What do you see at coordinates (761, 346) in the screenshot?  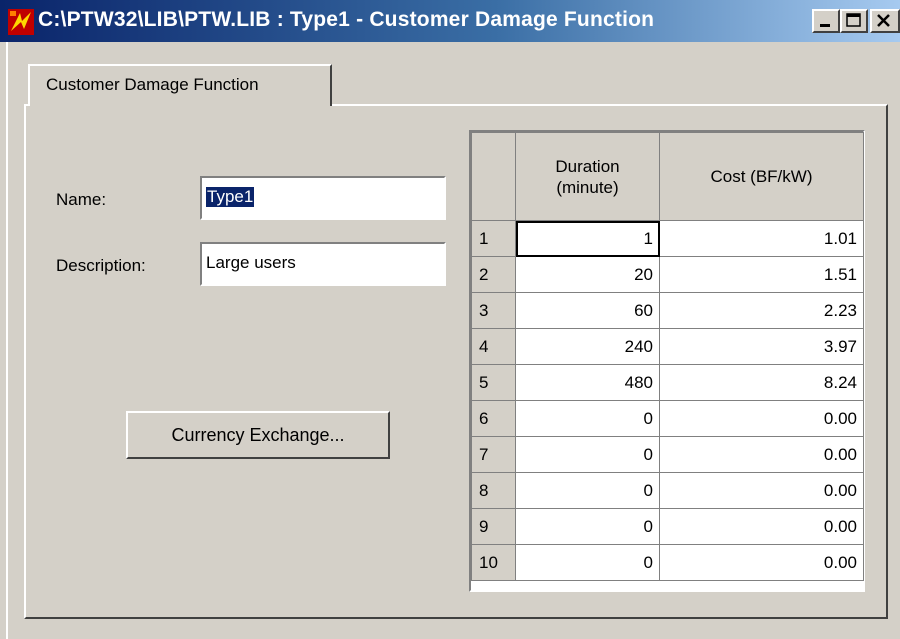 I see `cost-cell: 3.97` at bounding box center [761, 346].